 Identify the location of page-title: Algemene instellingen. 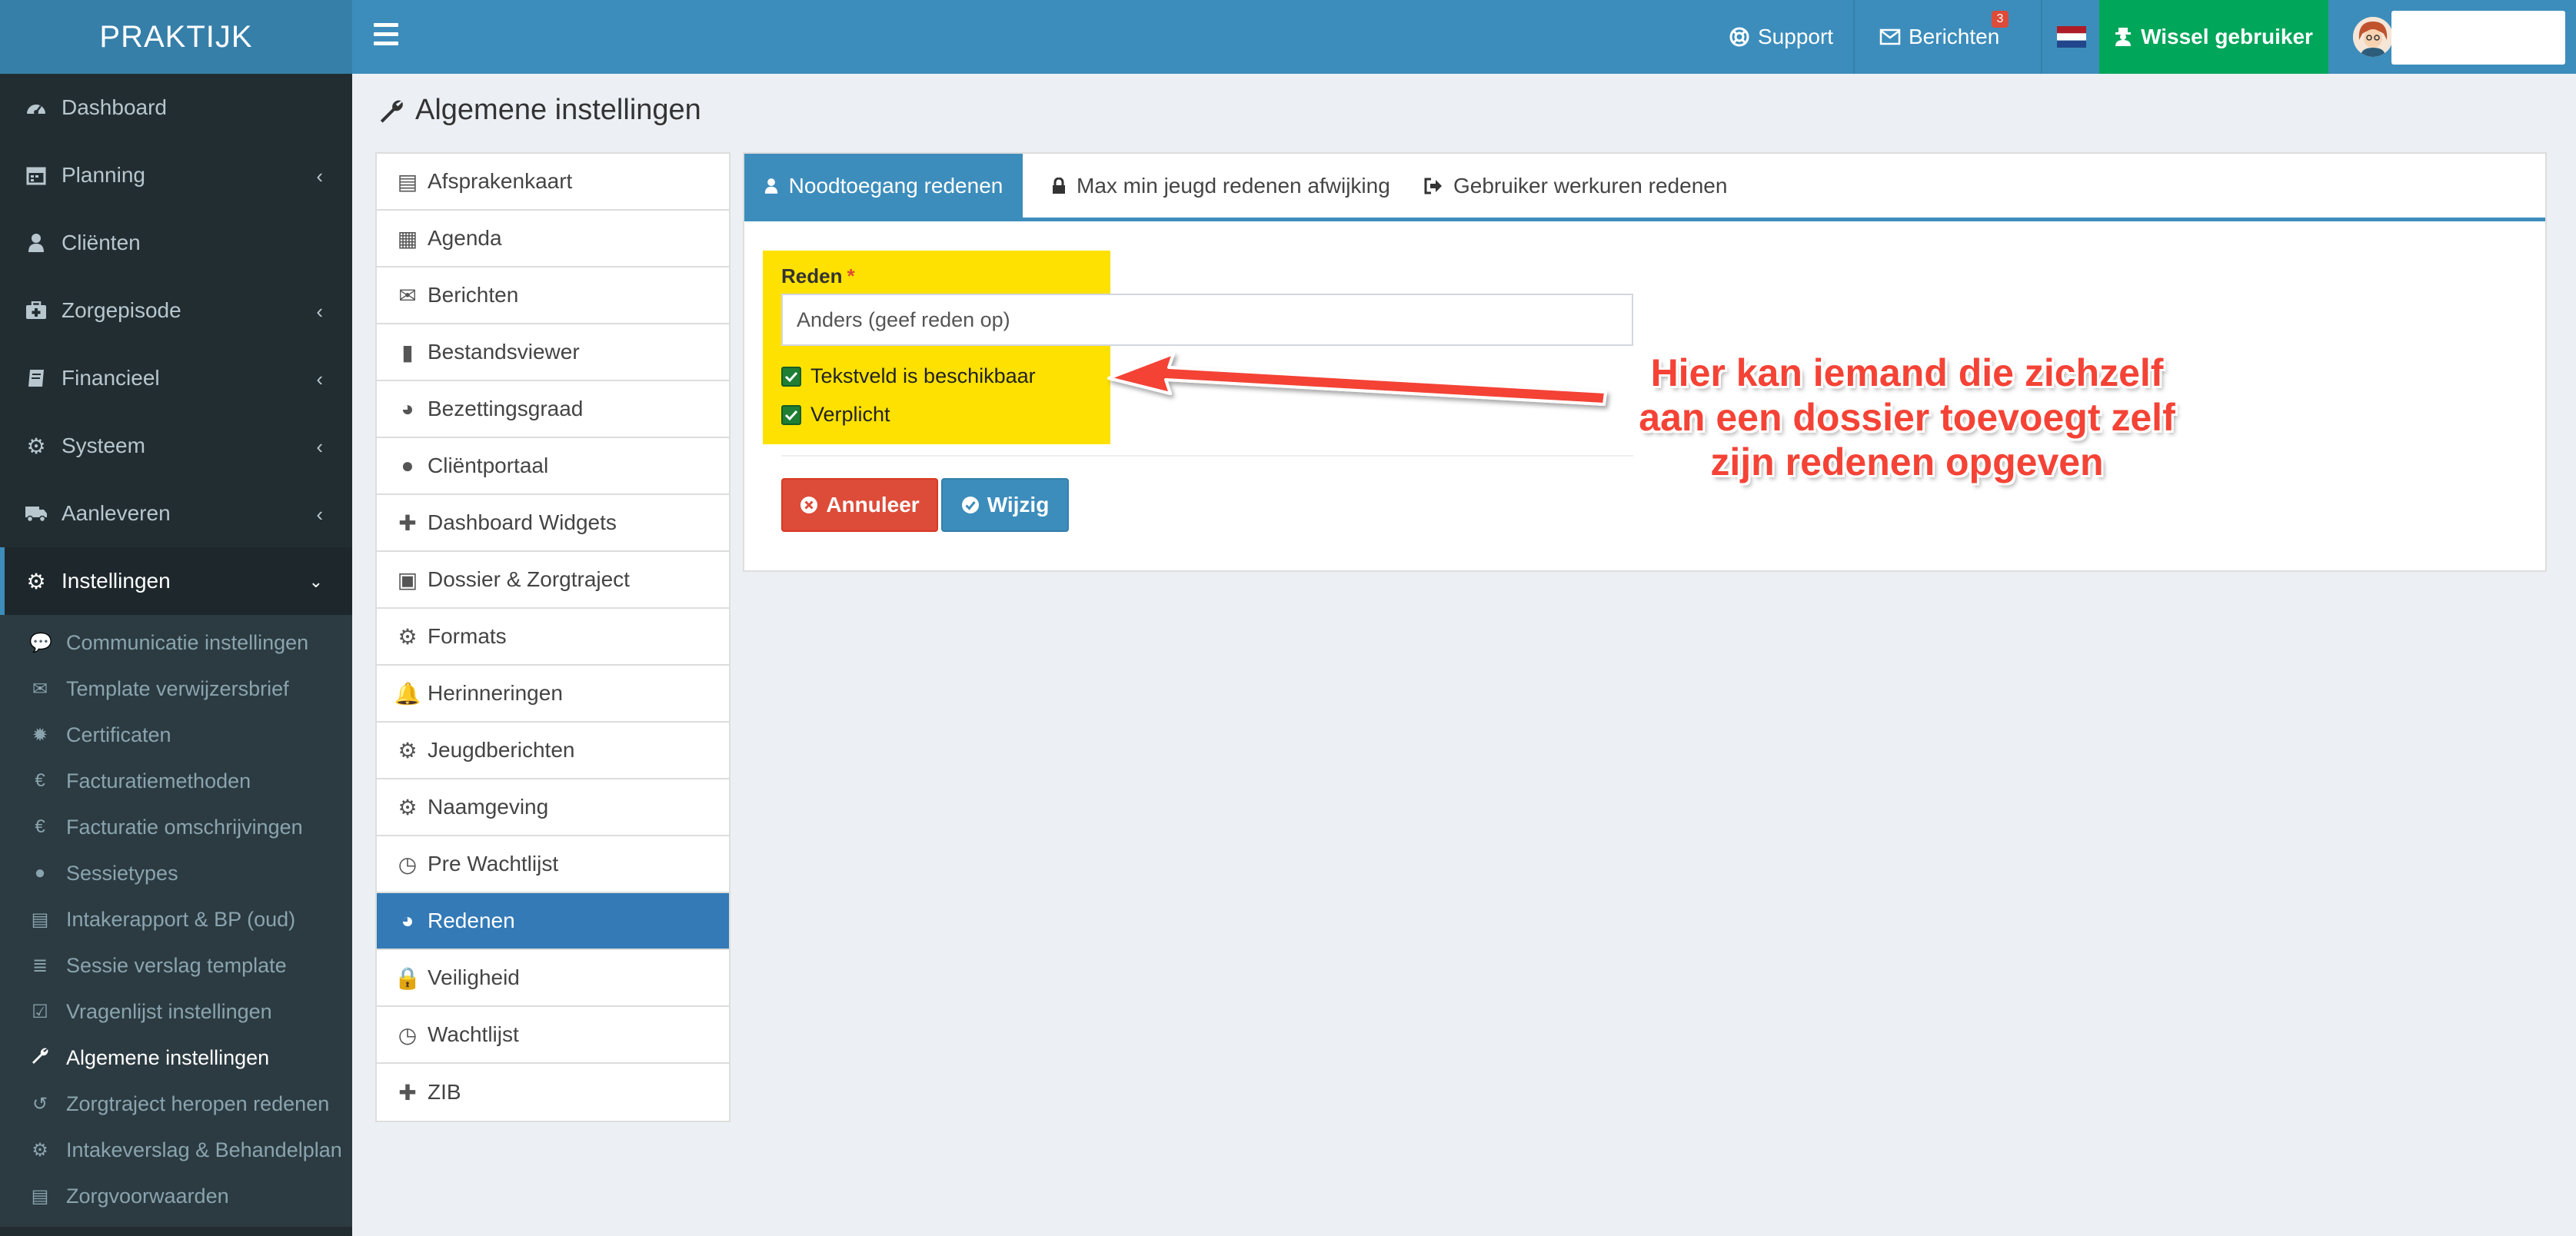
(539, 110).